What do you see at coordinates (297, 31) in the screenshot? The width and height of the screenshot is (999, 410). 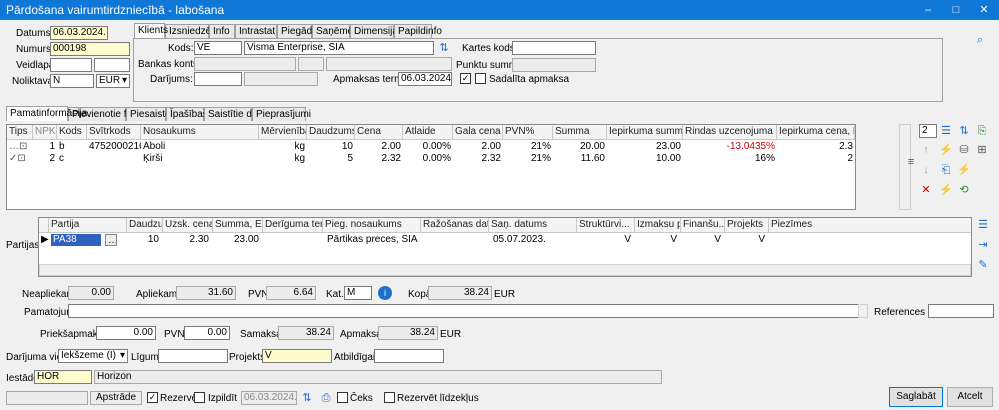 I see `tab-piegde: Piegāde` at bounding box center [297, 31].